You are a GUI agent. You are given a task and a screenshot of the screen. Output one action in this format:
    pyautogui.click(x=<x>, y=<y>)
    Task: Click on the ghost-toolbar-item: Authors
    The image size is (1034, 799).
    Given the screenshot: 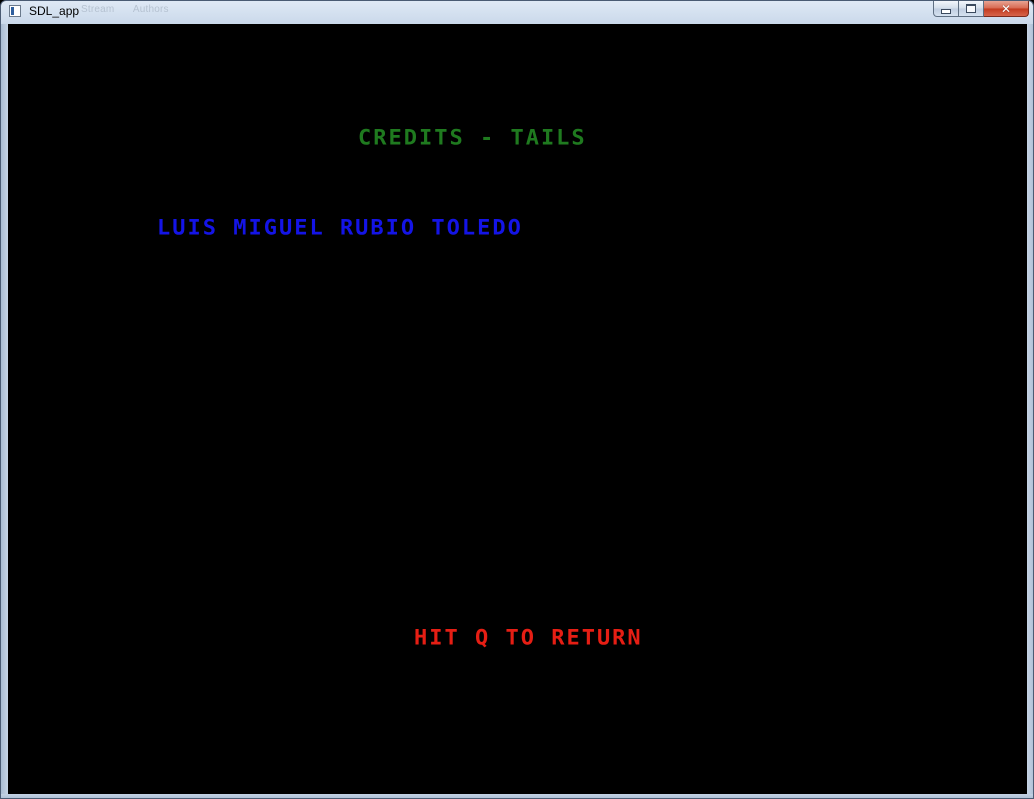 What is the action you would take?
    pyautogui.click(x=150, y=9)
    